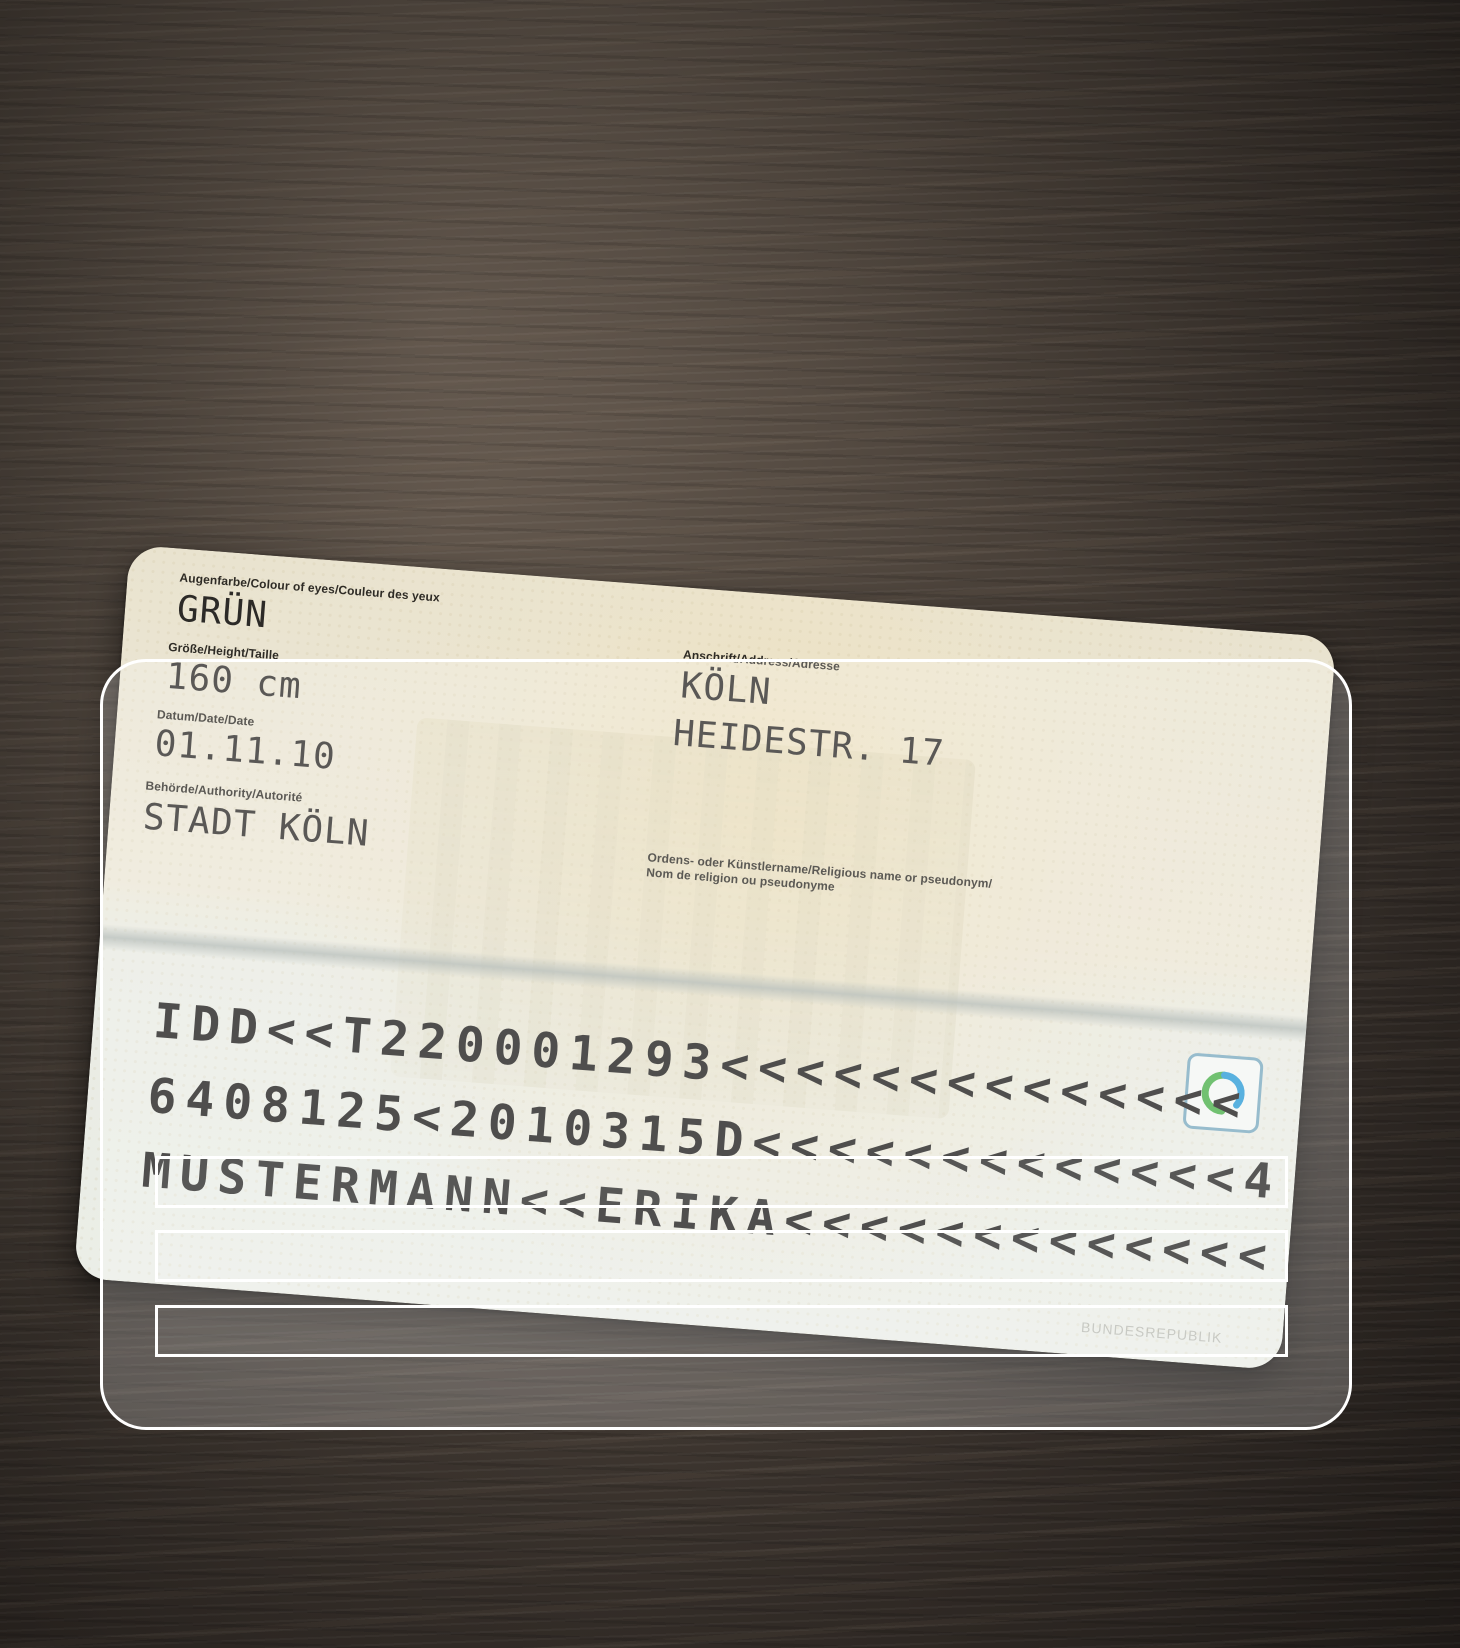 Image resolution: width=1460 pixels, height=1648 pixels. I want to click on eye-color-value: GRÜN, so click(222, 612).